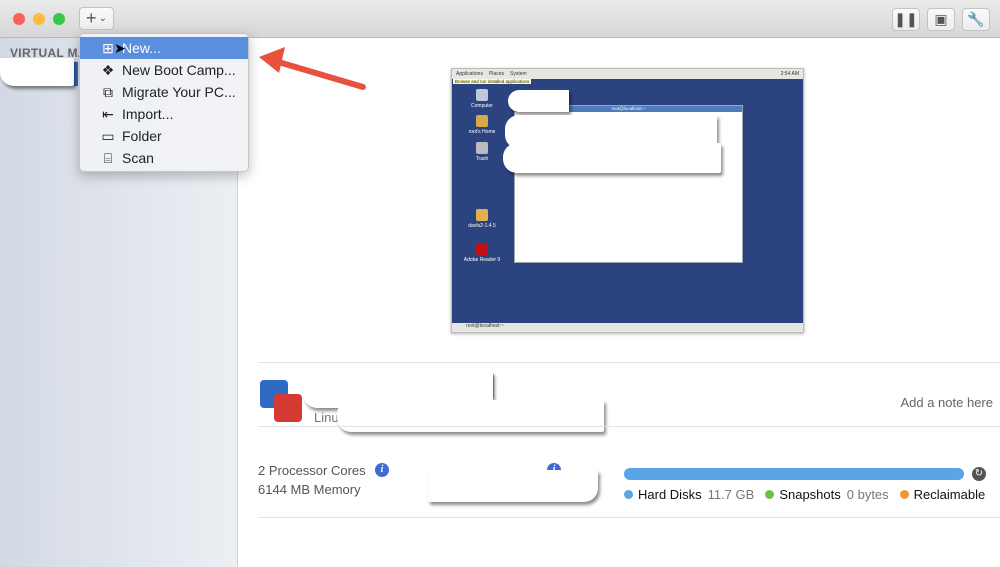 The height and width of the screenshot is (567, 1000). I want to click on settings-button: 🔧, so click(976, 19).